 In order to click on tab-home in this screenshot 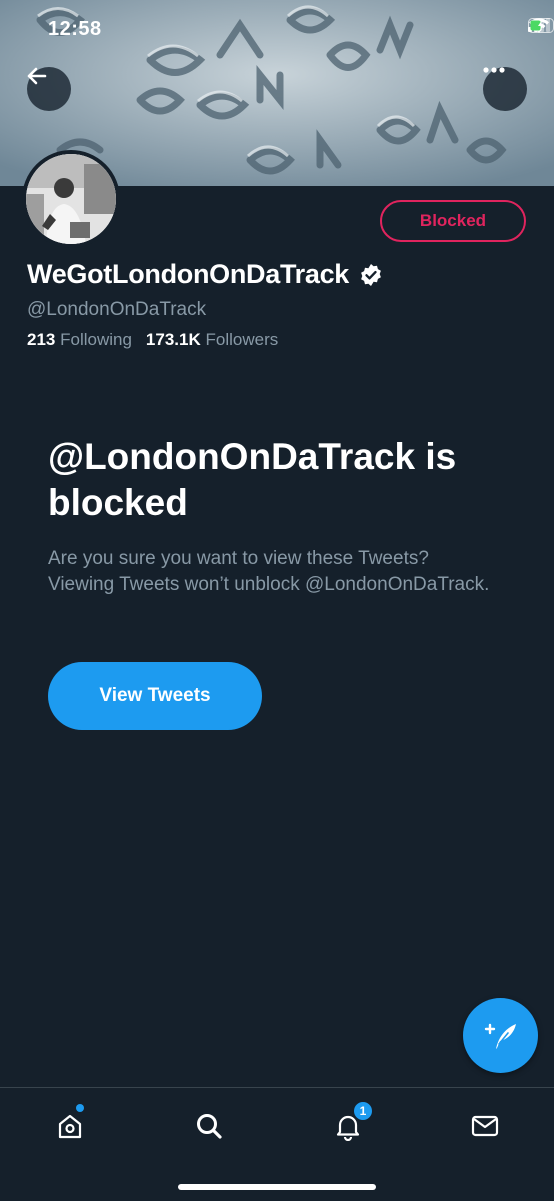, I will do `click(70, 1125)`.